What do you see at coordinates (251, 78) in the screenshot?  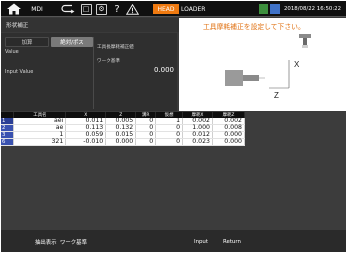 I see `workpiece-shaft` at bounding box center [251, 78].